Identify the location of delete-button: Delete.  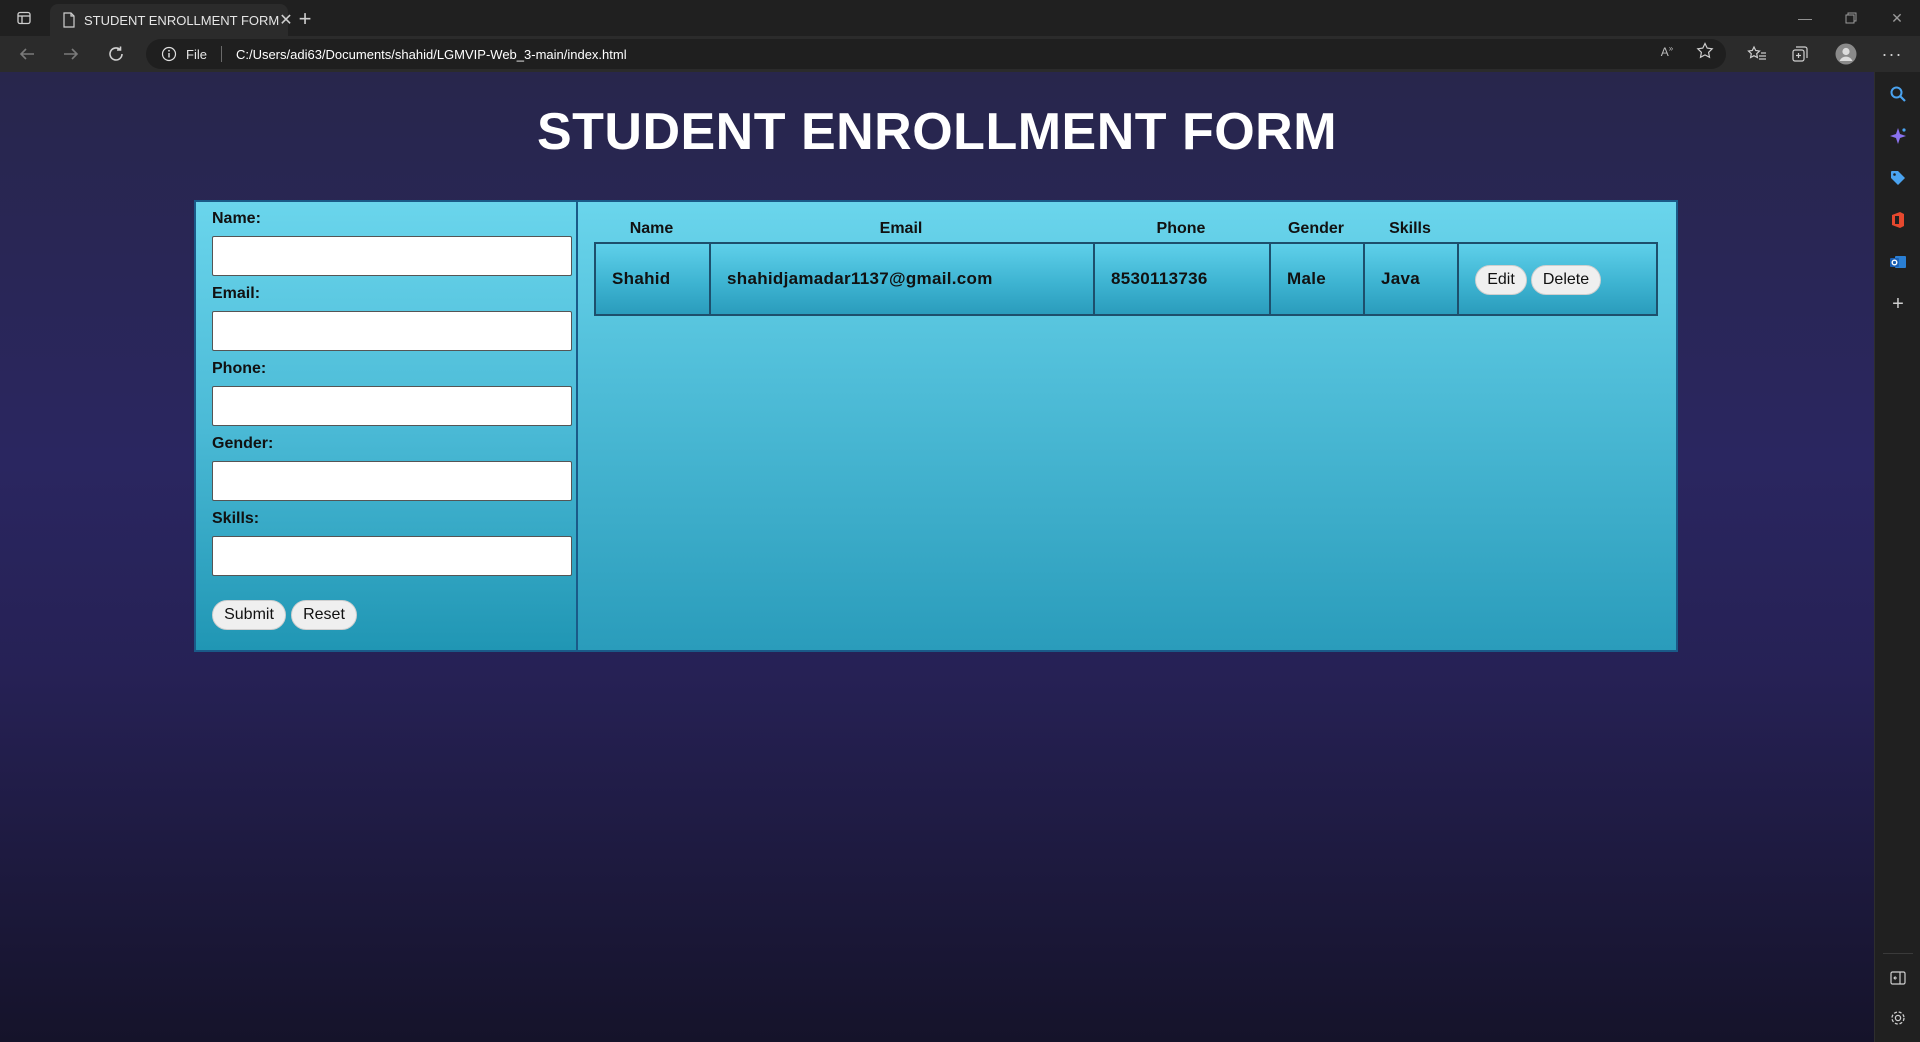
(1566, 280).